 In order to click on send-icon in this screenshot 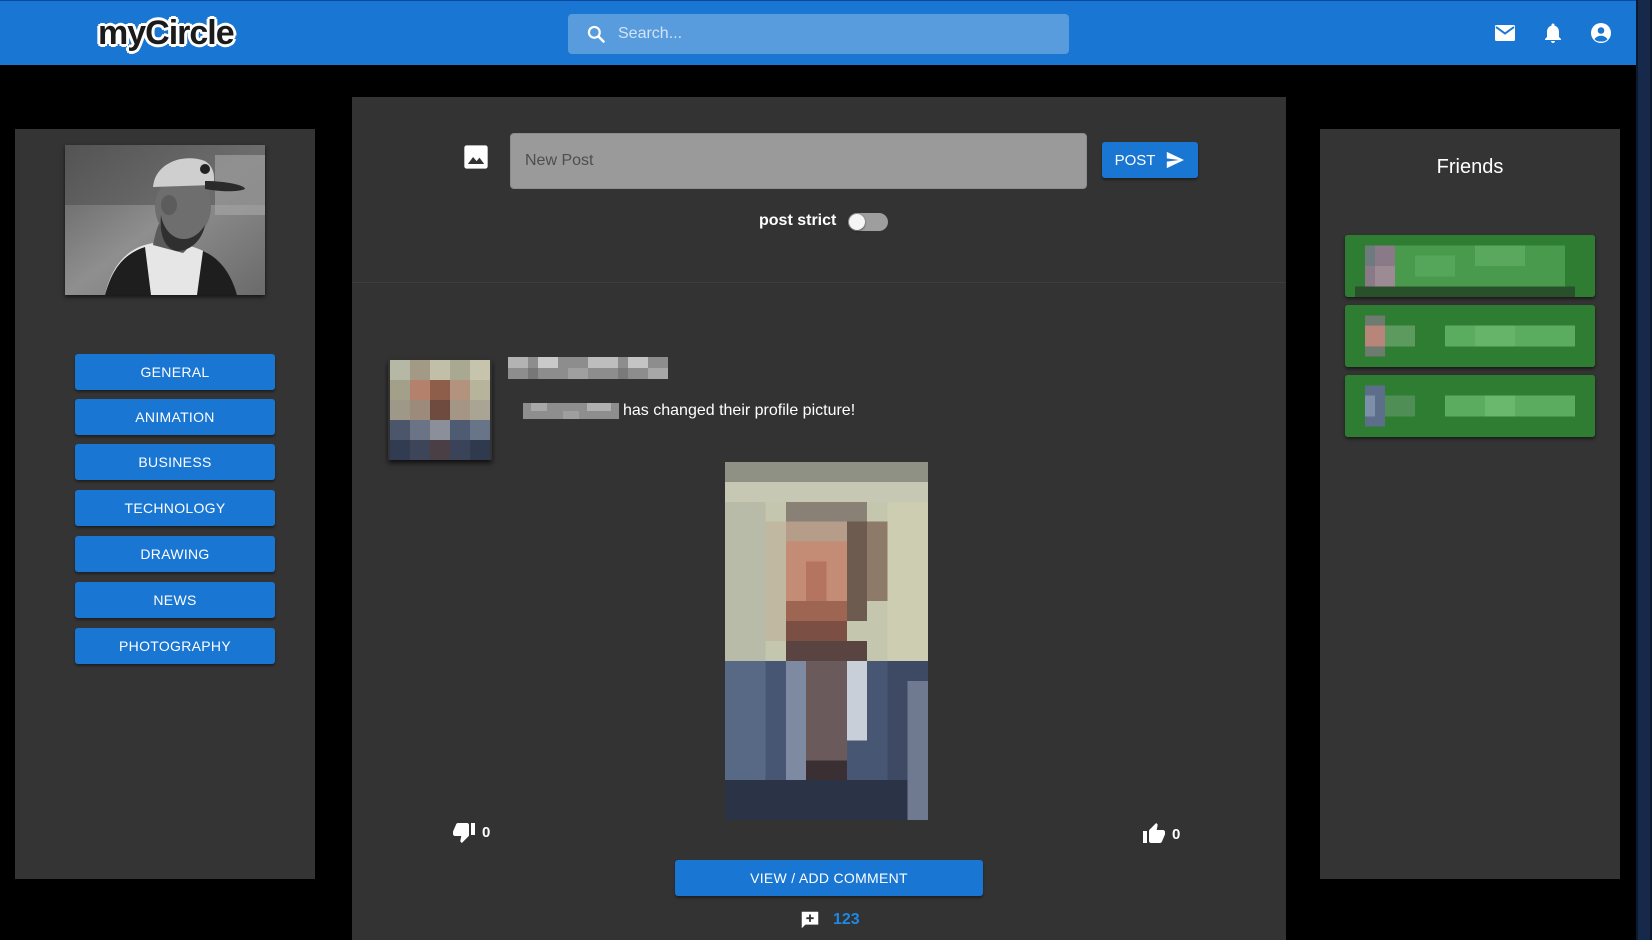, I will do `click(1176, 160)`.